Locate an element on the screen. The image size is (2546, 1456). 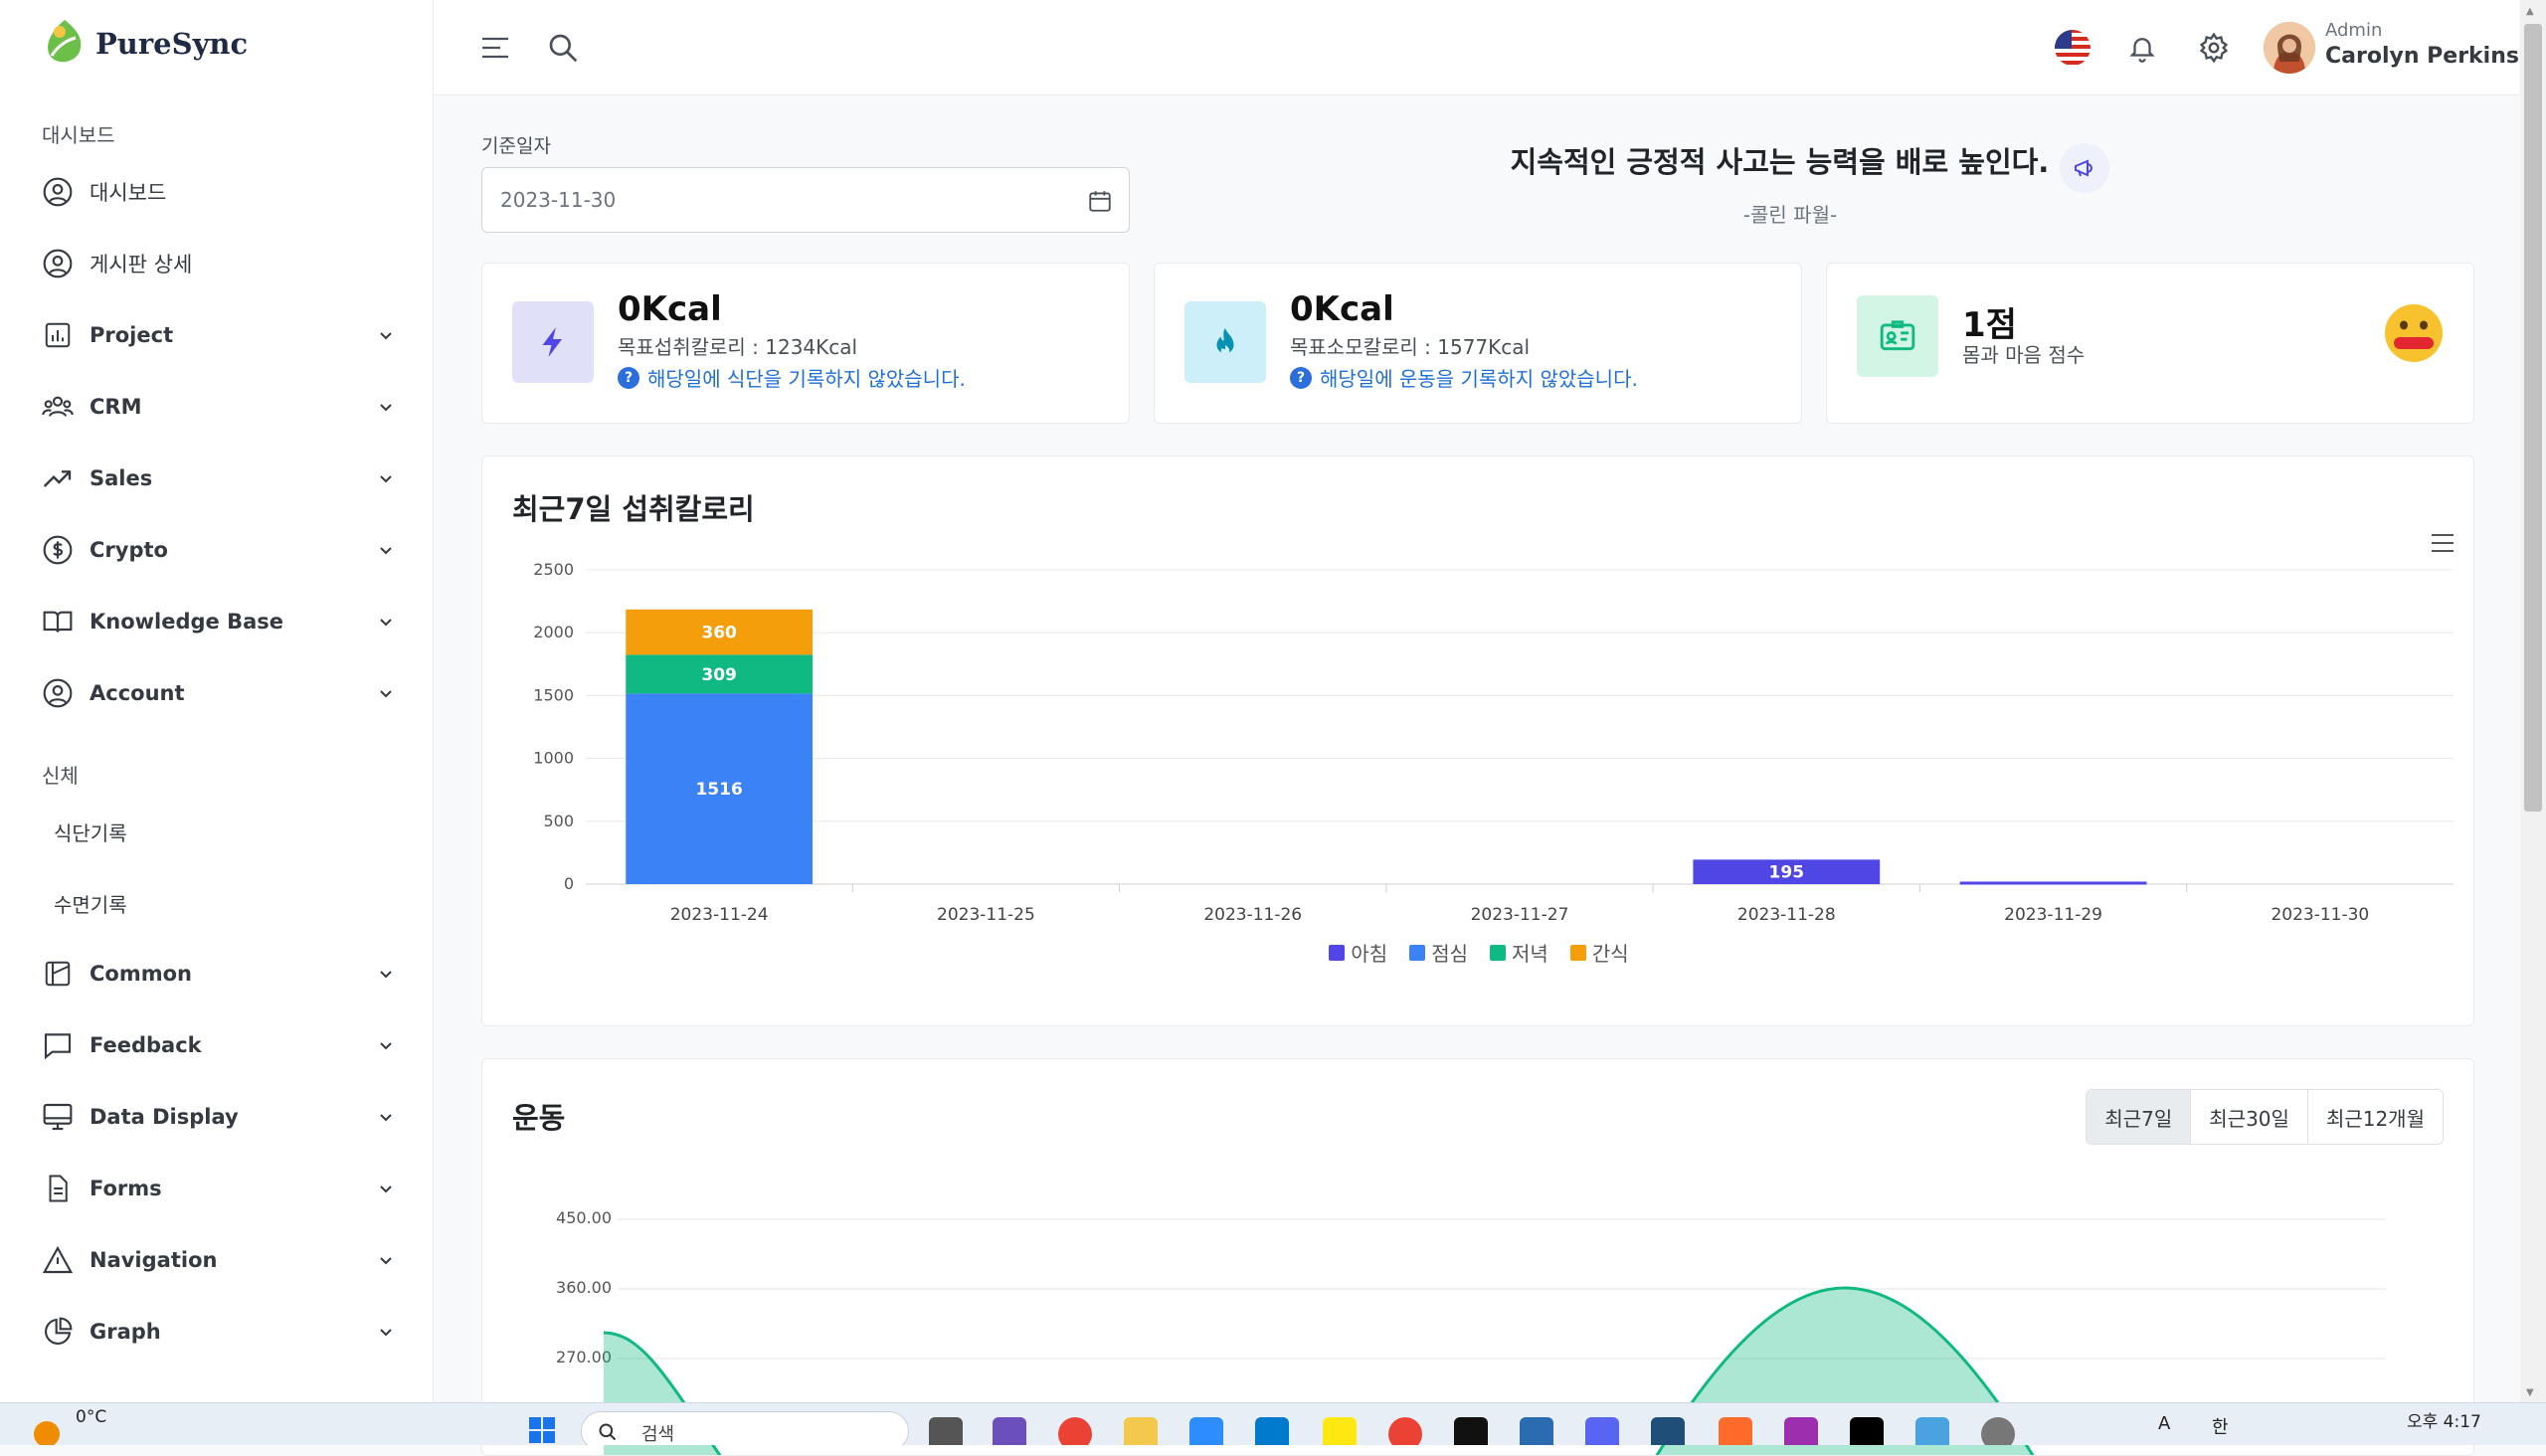
ime-language: 한 is located at coordinates (2220, 1426).